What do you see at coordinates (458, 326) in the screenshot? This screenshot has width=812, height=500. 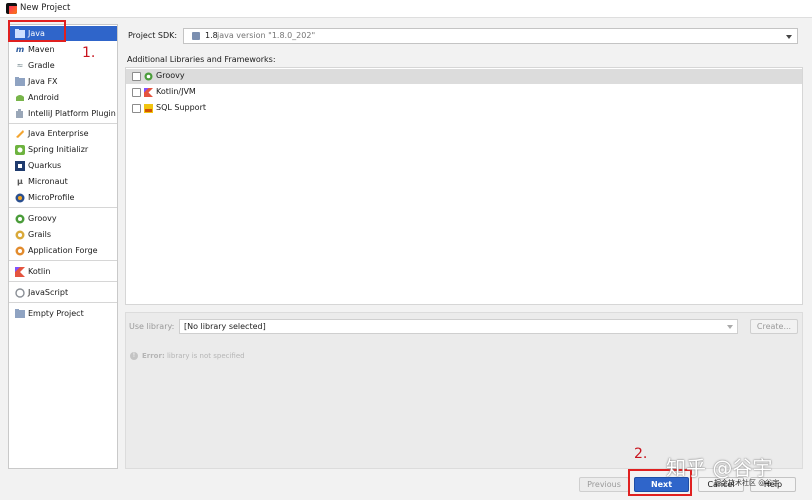 I see `use-library-dropdown: [No library selected]` at bounding box center [458, 326].